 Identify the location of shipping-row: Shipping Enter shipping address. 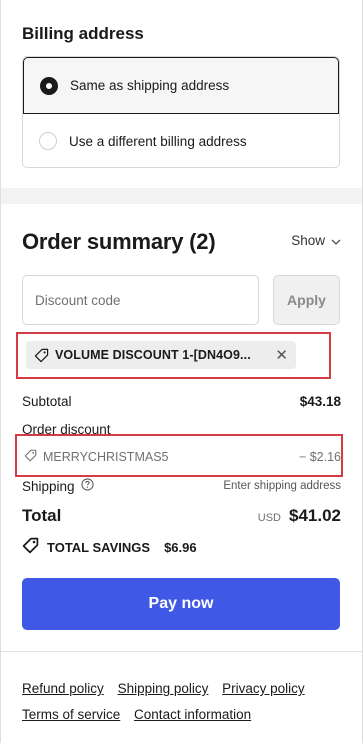
(181, 486).